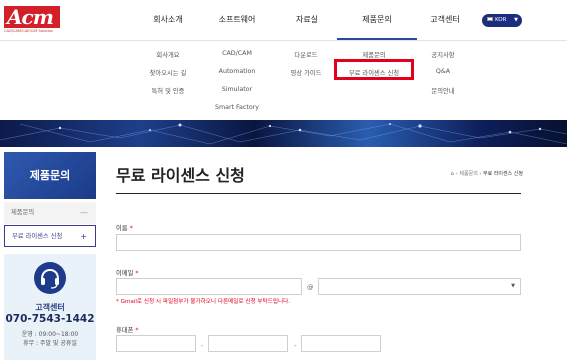  I want to click on collapse-icon: —, so click(84, 212).